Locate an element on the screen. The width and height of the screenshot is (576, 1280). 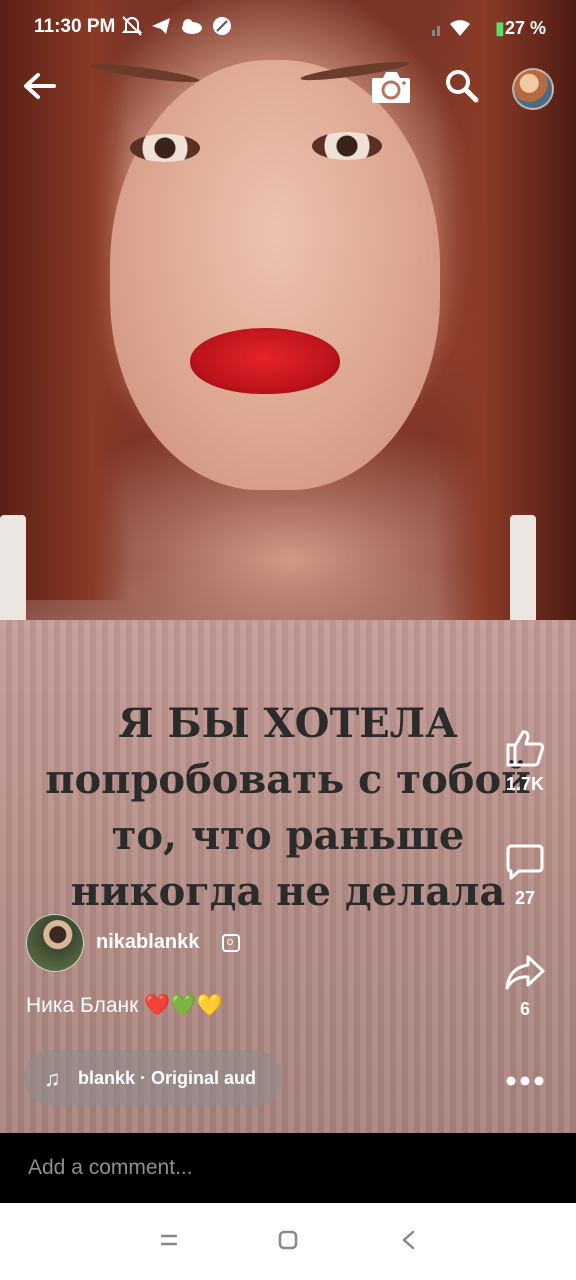
battery-percent-sign: % is located at coordinates (537, 28).